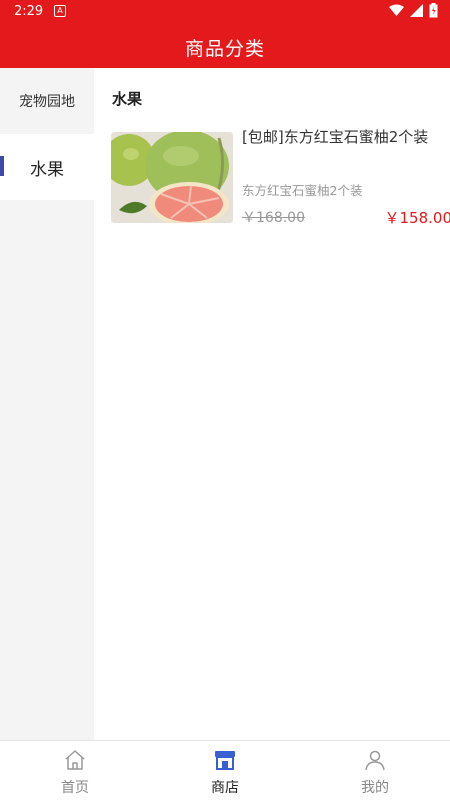 This screenshot has height=801, width=450. What do you see at coordinates (417, 217) in the screenshot?
I see `sale-price: ￥158.00` at bounding box center [417, 217].